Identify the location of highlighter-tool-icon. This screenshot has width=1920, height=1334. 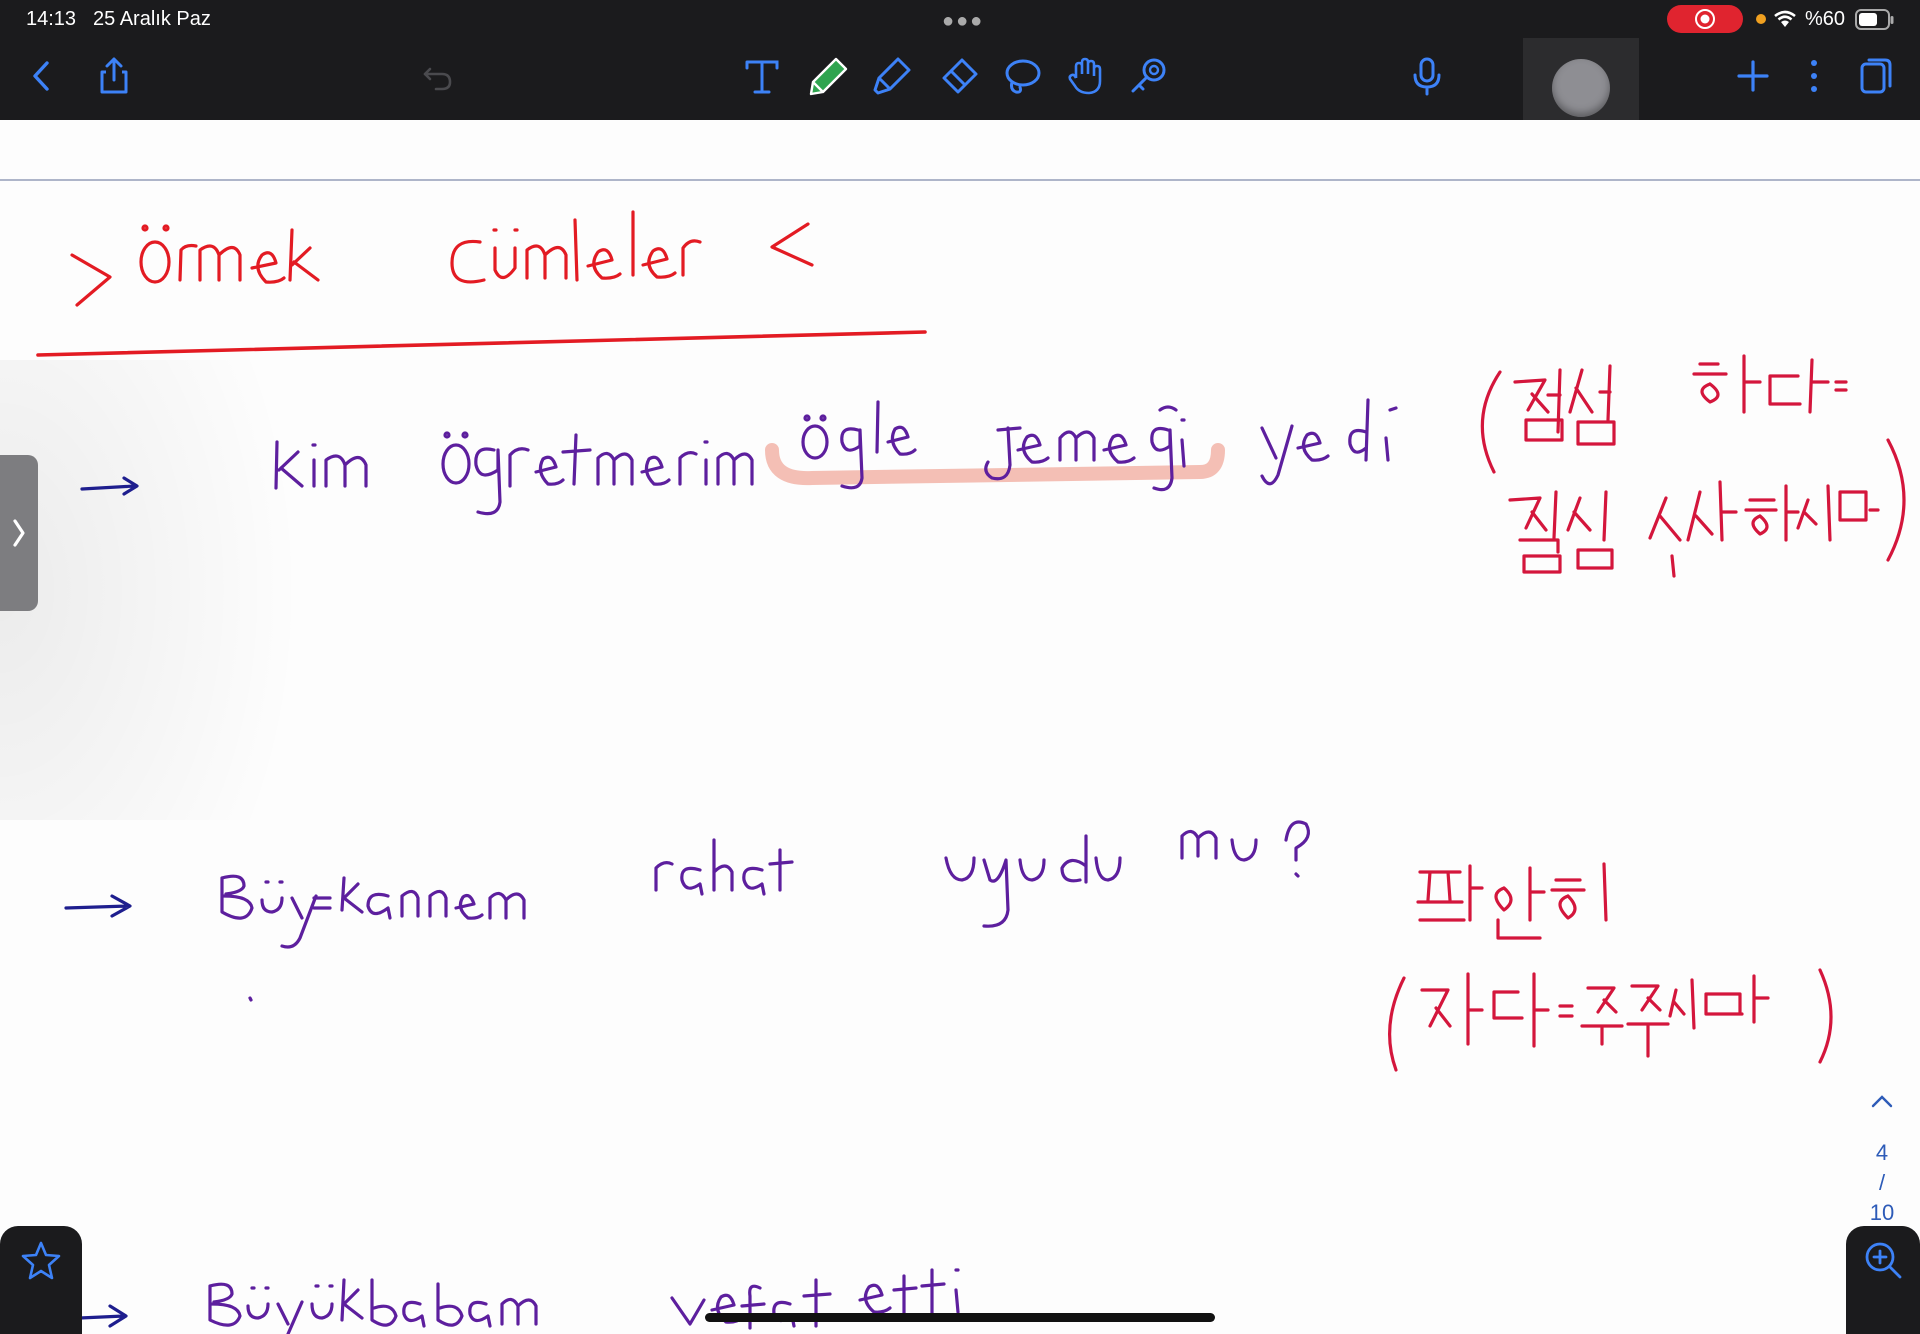
(892, 76).